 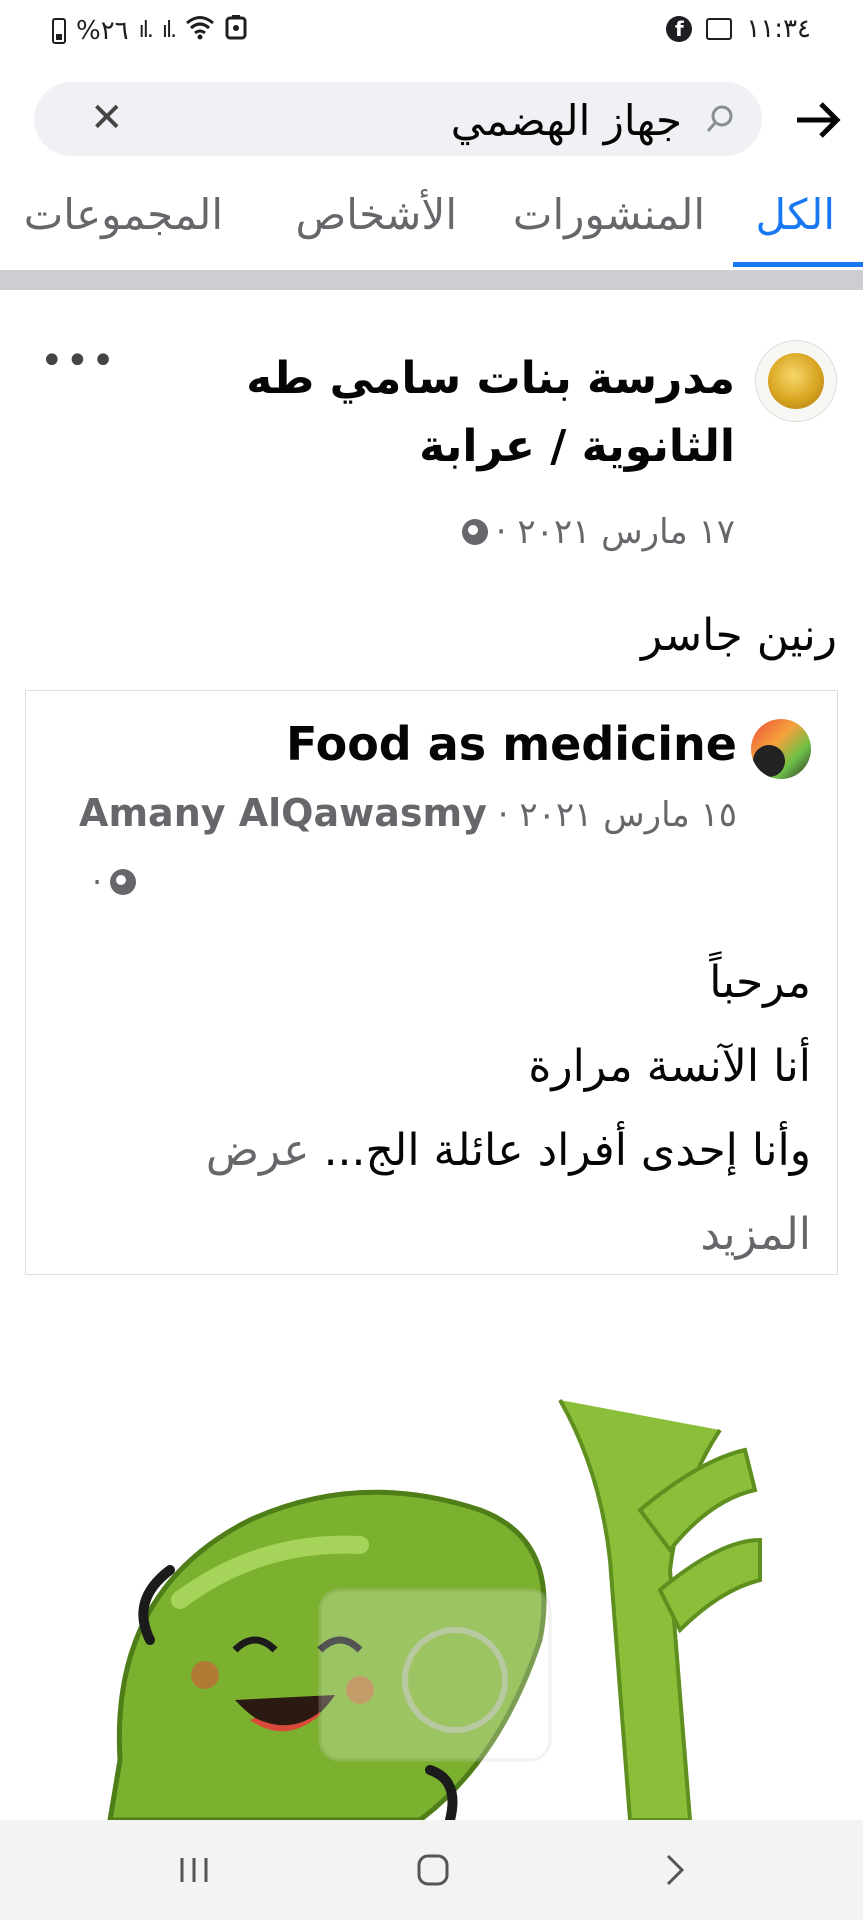 I want to click on search-tabs: الكل المنشورات الأشخاص المجموعات, so click(x=431, y=225).